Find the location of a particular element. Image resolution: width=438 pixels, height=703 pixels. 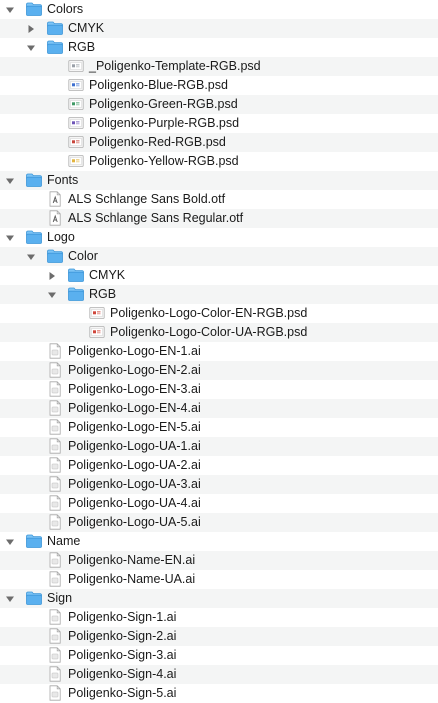

item-label: Poligenko-Logo-EN-2.ai is located at coordinates (134, 370).